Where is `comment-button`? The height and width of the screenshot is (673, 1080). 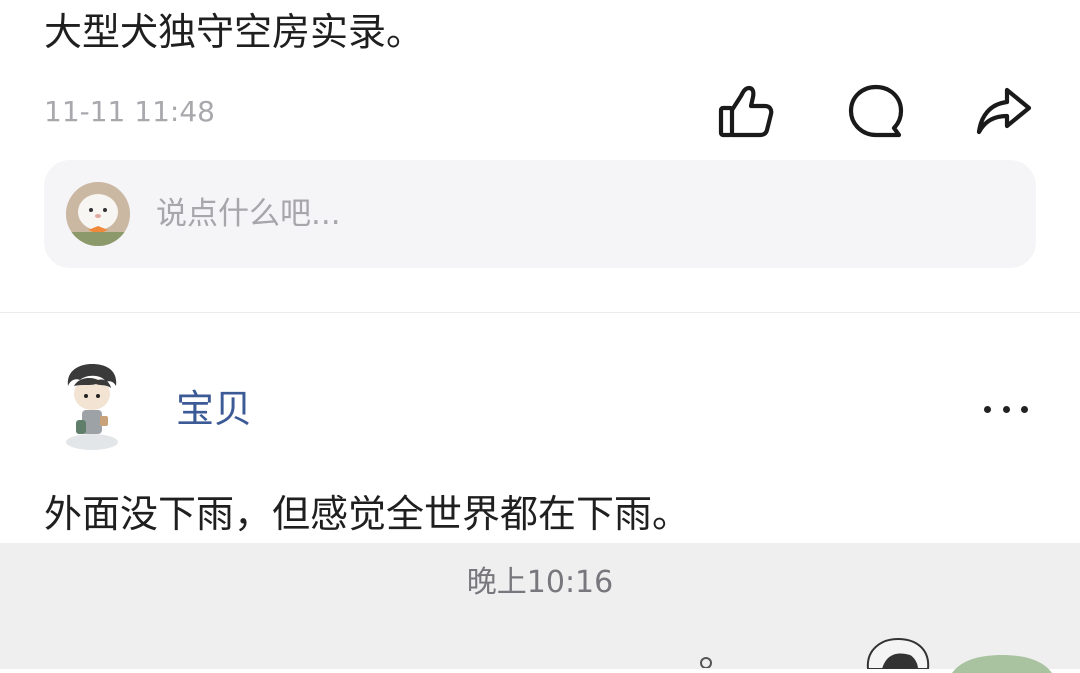
comment-button is located at coordinates (876, 112).